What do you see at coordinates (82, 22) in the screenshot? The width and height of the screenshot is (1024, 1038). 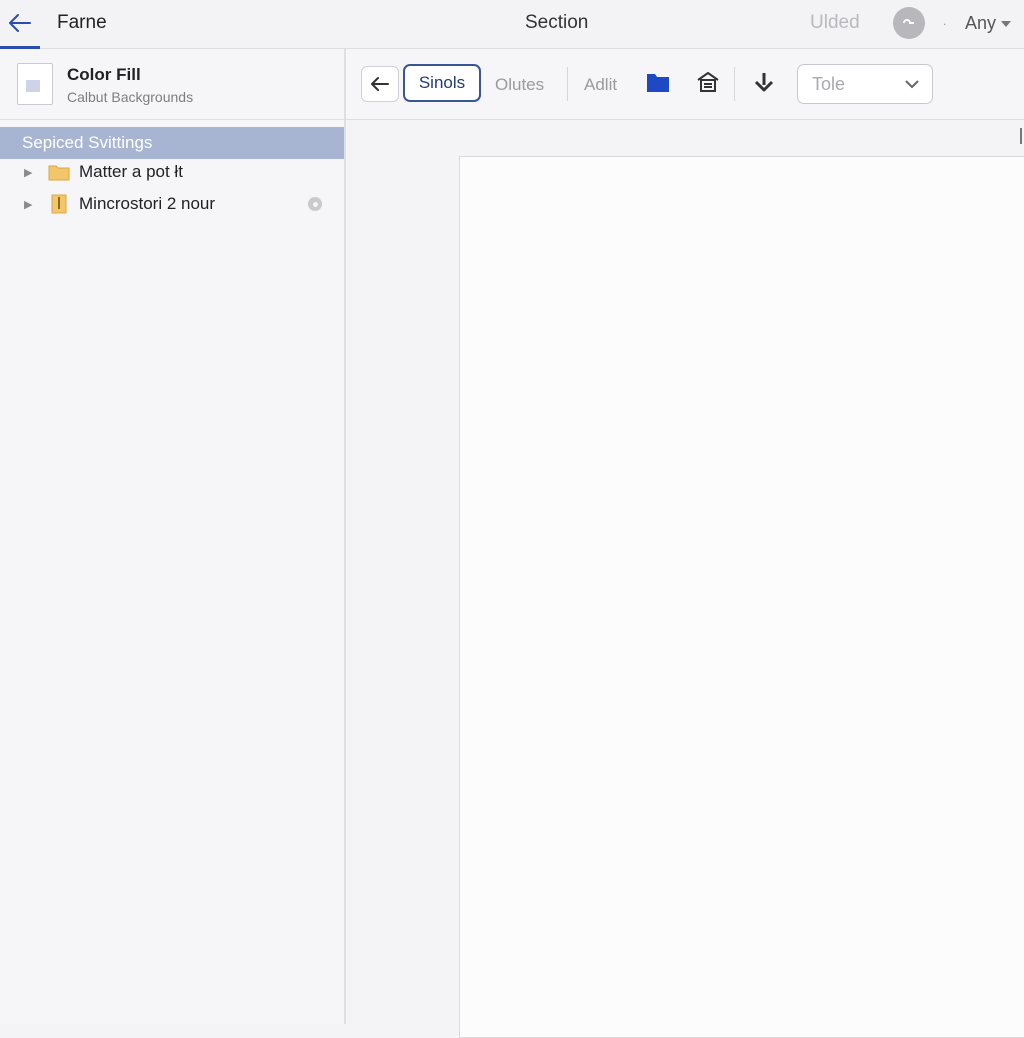 I see `app-title: Farne` at bounding box center [82, 22].